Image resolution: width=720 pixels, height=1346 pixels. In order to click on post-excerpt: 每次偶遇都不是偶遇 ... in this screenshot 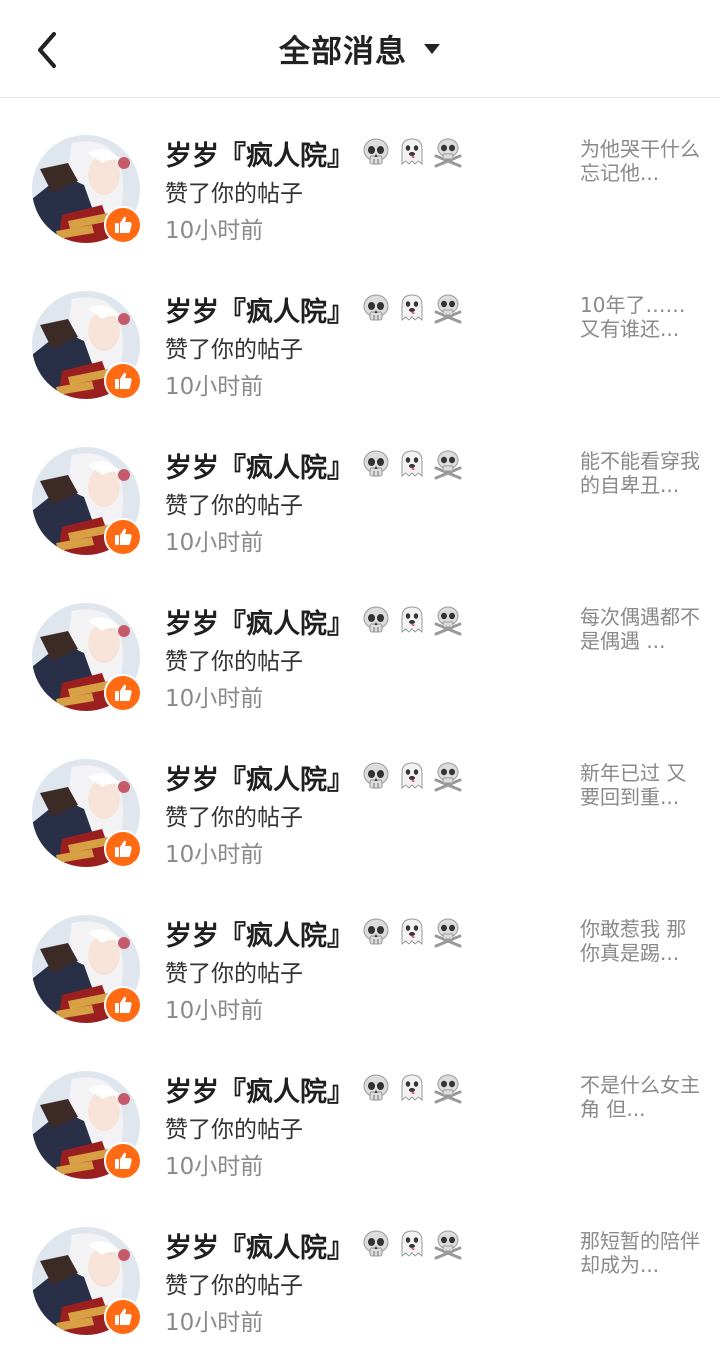, I will do `click(640, 629)`.